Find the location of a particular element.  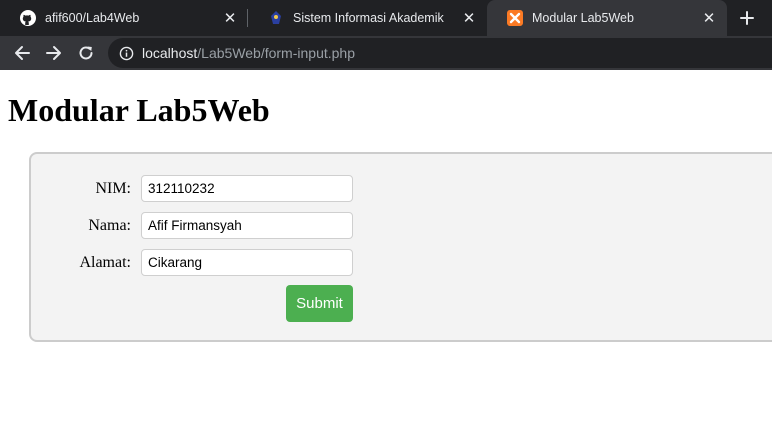

xampp-icon is located at coordinates (515, 18).